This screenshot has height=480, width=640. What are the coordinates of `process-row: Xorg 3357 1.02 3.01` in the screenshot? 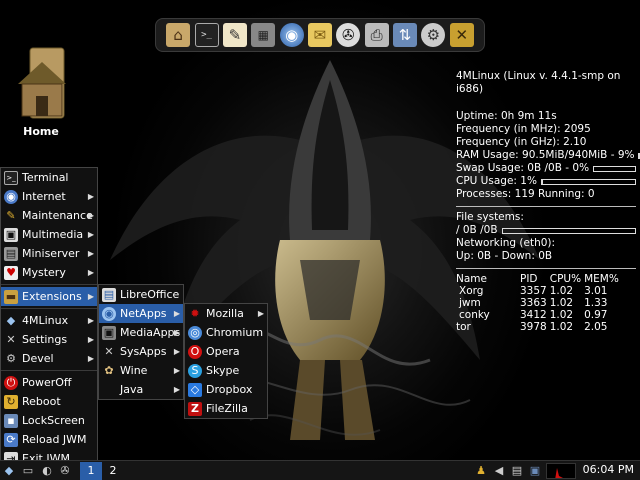 It's located at (539, 291).